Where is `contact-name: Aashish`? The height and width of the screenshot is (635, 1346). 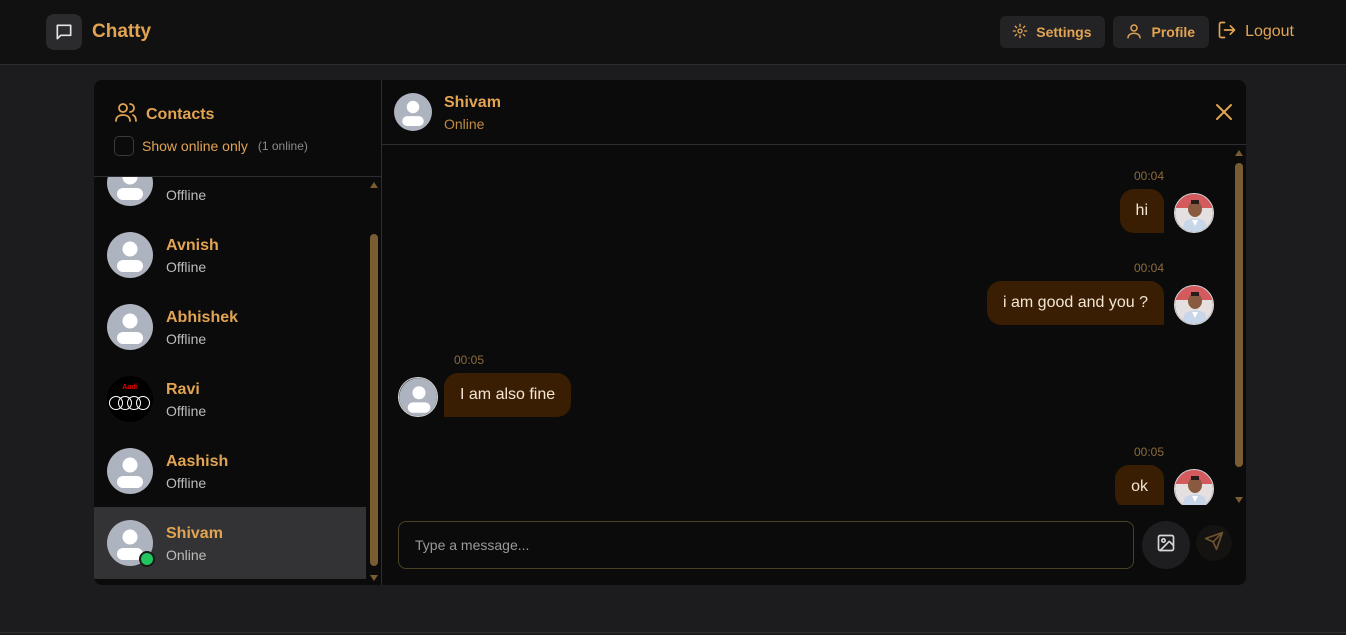
contact-name: Aashish is located at coordinates (197, 461).